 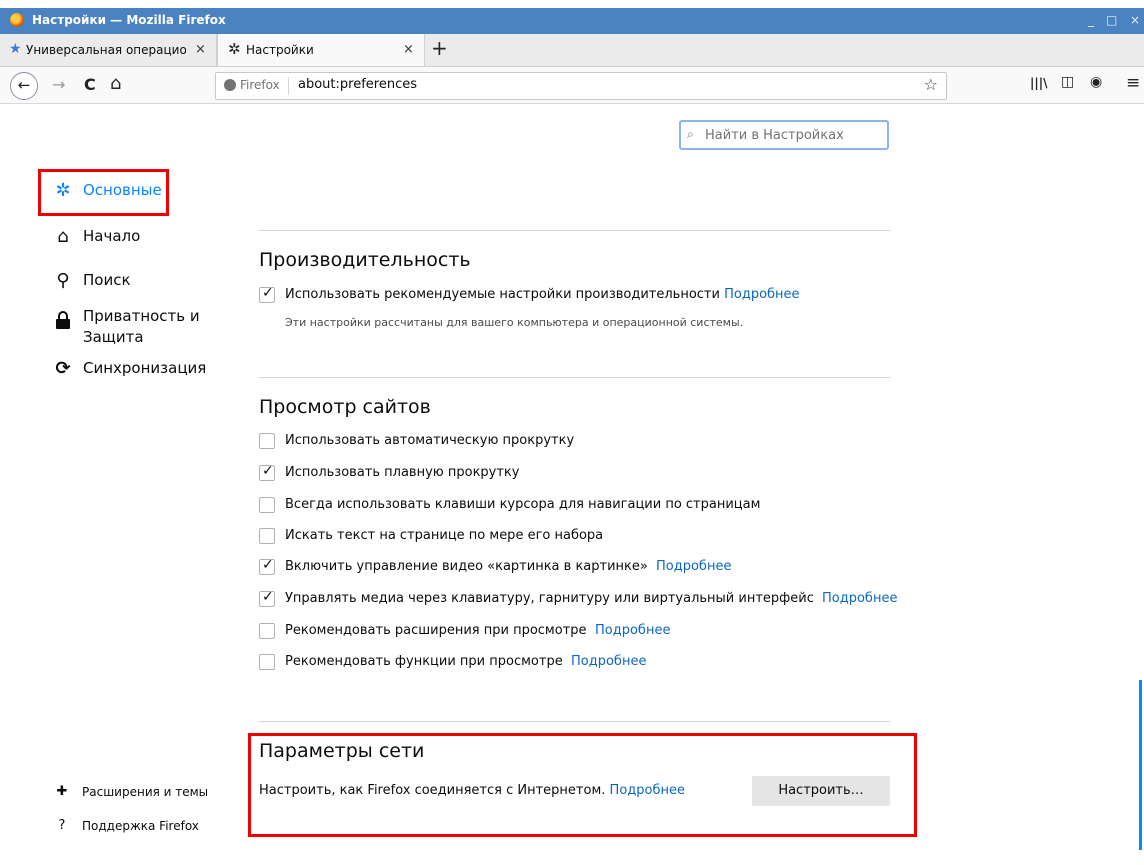 What do you see at coordinates (288, 86) in the screenshot?
I see `url-separator` at bounding box center [288, 86].